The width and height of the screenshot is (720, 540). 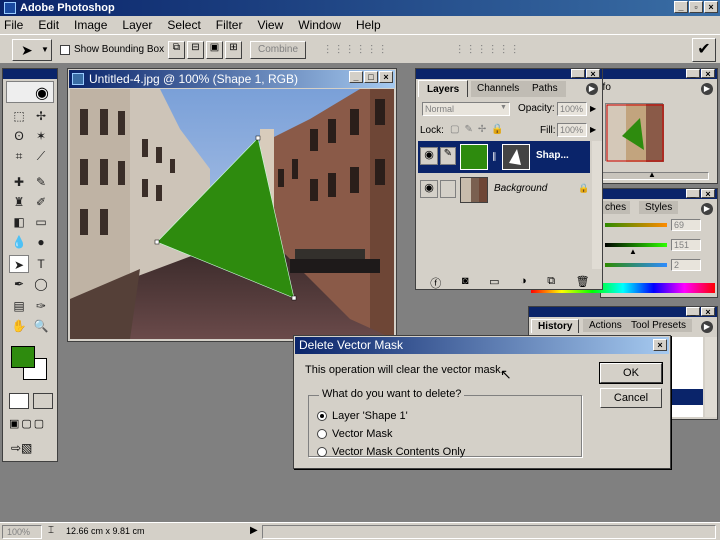 I want to click on exclude-shape-icon: ⊞, so click(x=233, y=50).